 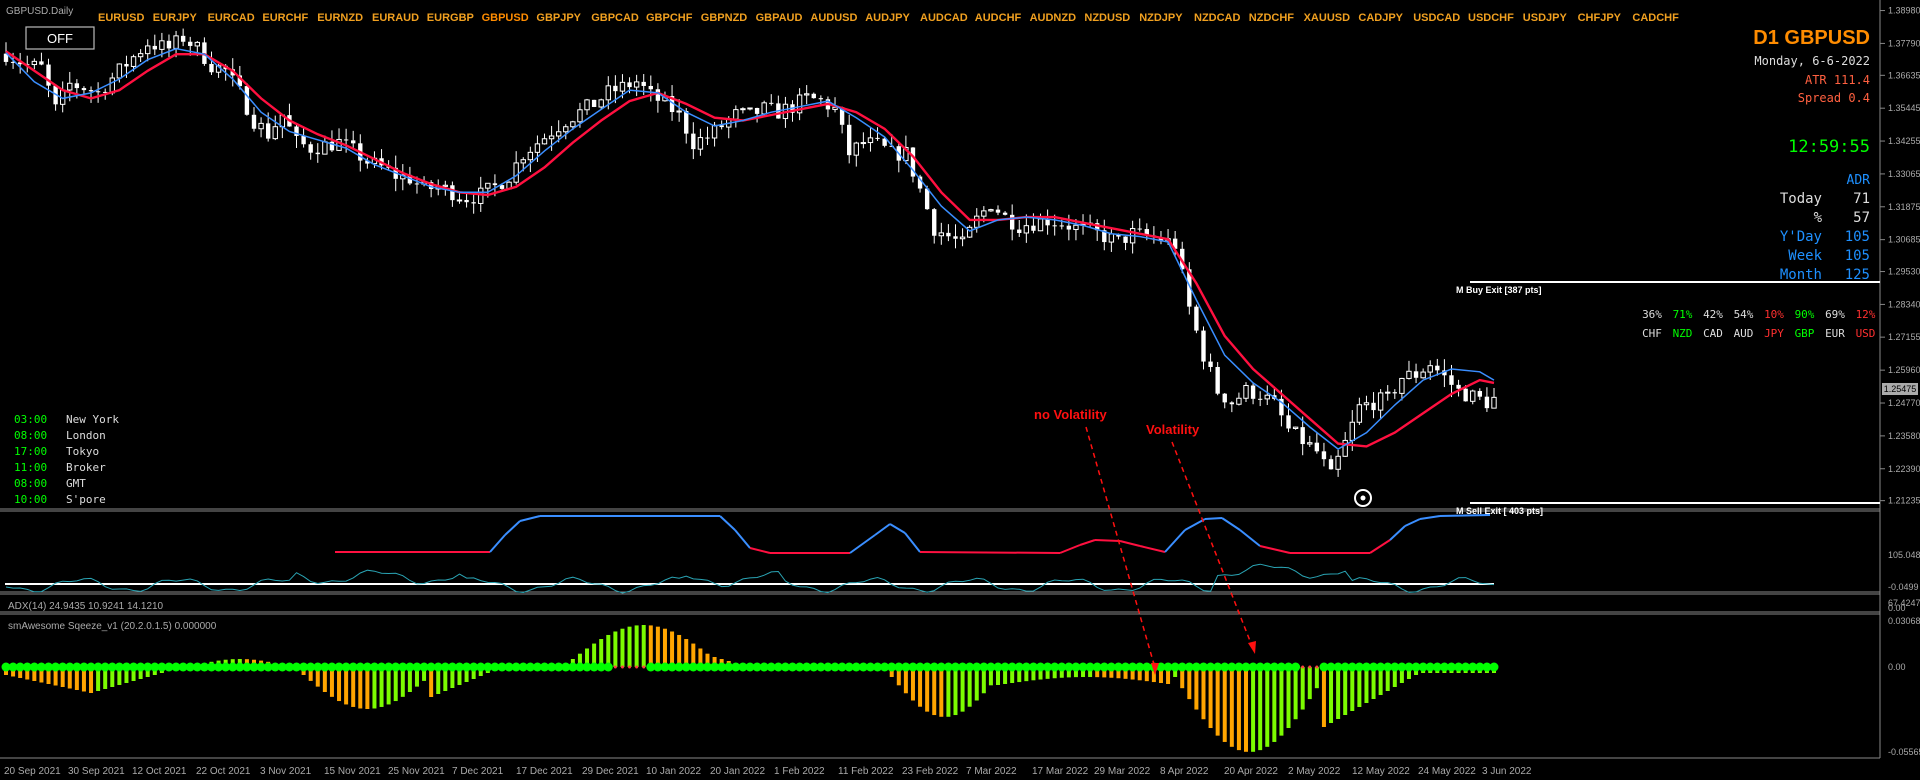 I want to click on symbol-eurjpy: EURJPY, so click(x=175, y=18).